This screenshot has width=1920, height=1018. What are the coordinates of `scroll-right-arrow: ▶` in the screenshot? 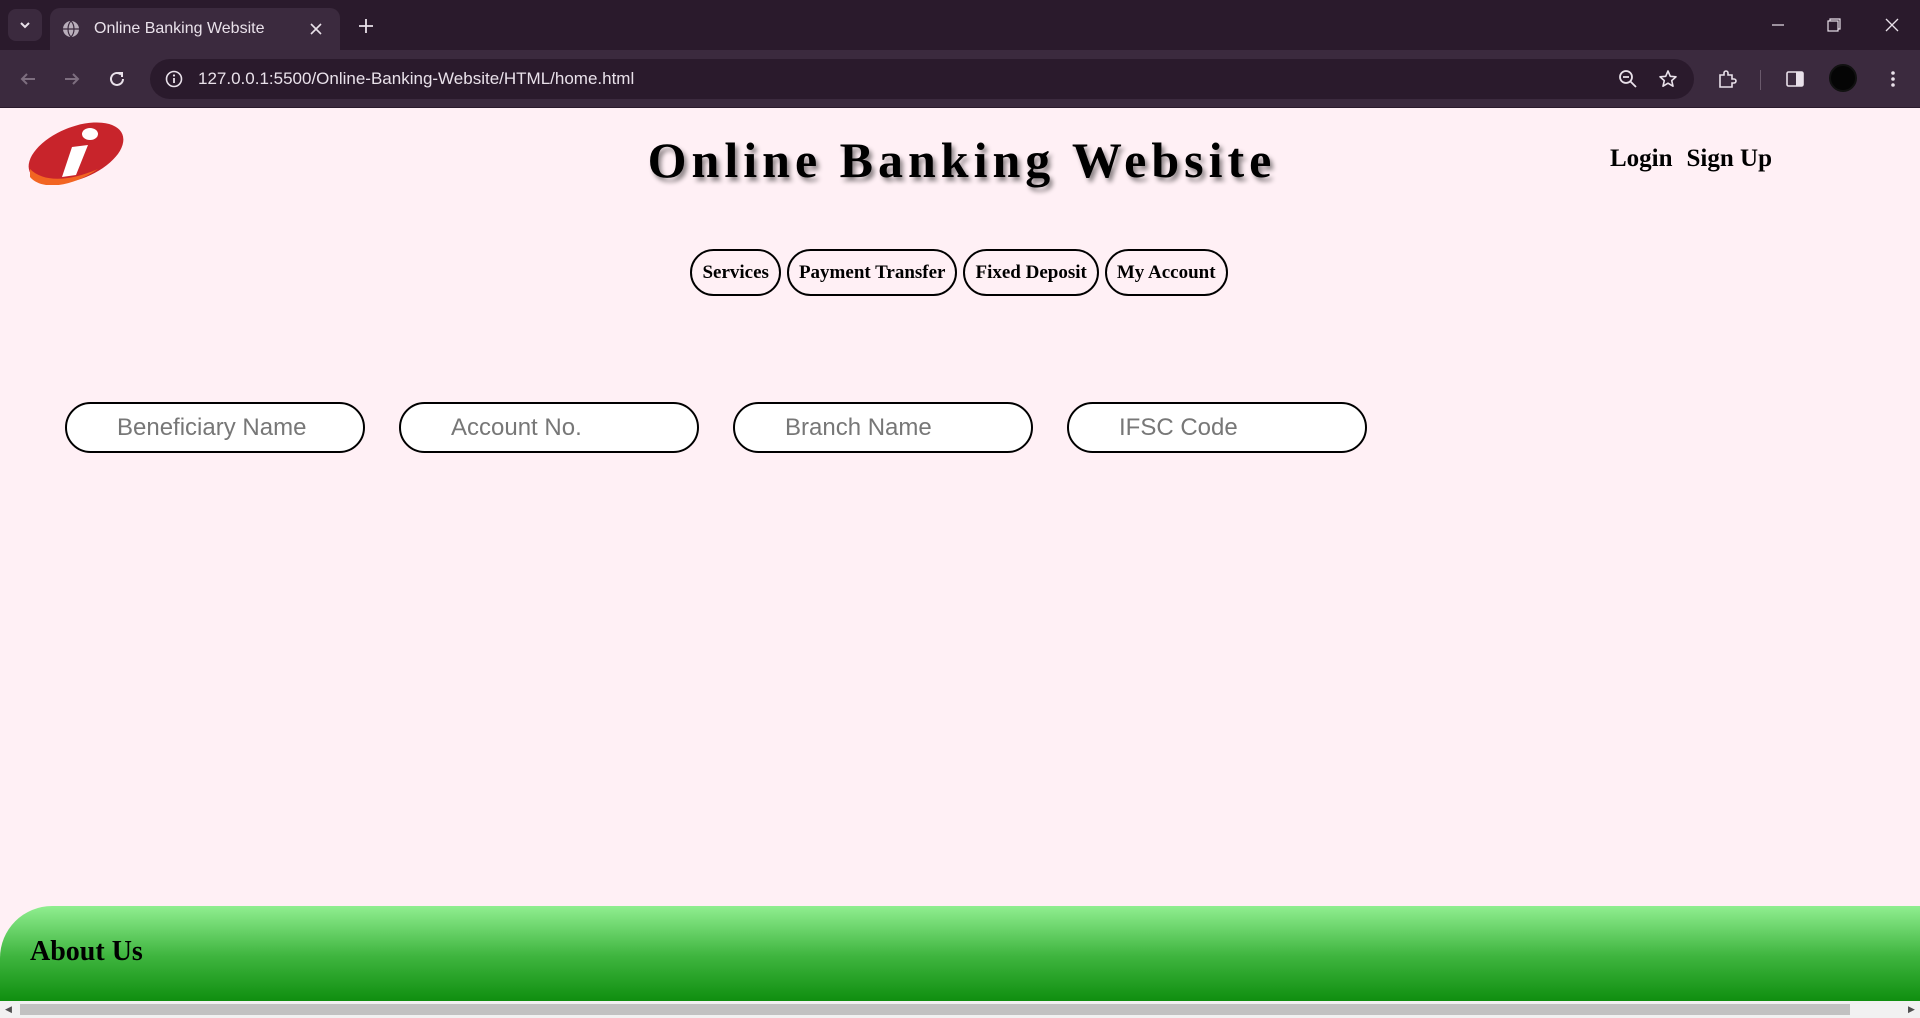 It's located at (1911, 1009).